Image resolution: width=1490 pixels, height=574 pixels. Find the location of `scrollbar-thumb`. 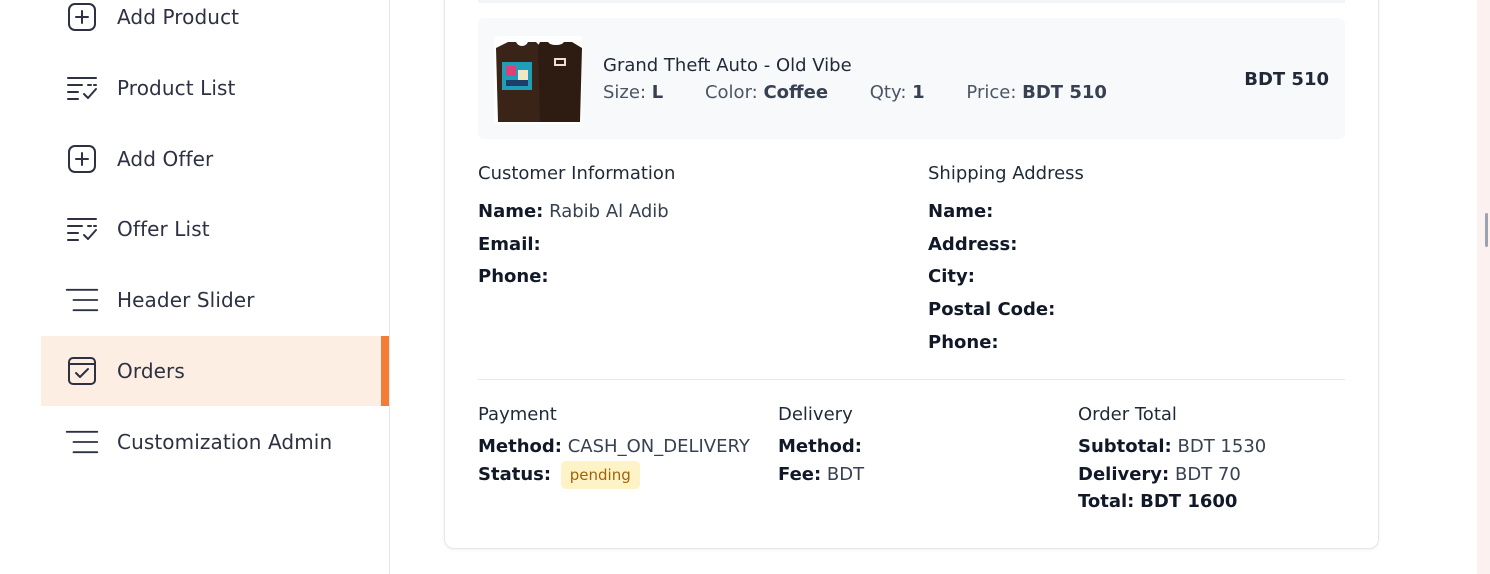

scrollbar-thumb is located at coordinates (1486, 230).